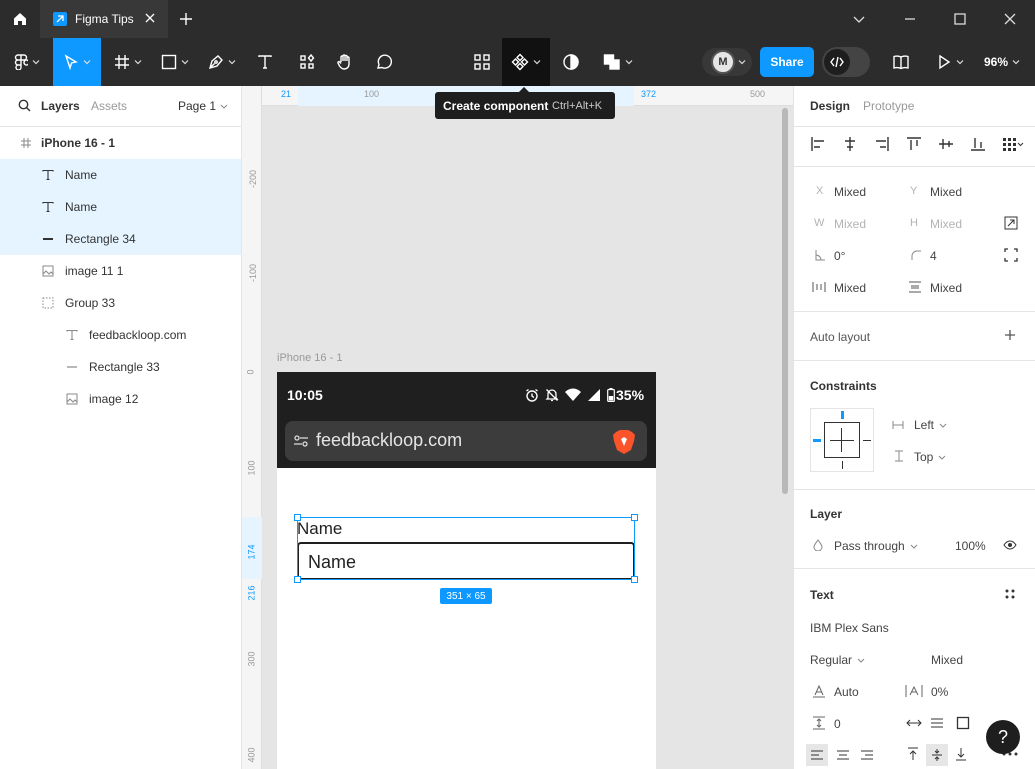 This screenshot has height=769, width=1035. What do you see at coordinates (345, 62) in the screenshot?
I see `hand-tool-button` at bounding box center [345, 62].